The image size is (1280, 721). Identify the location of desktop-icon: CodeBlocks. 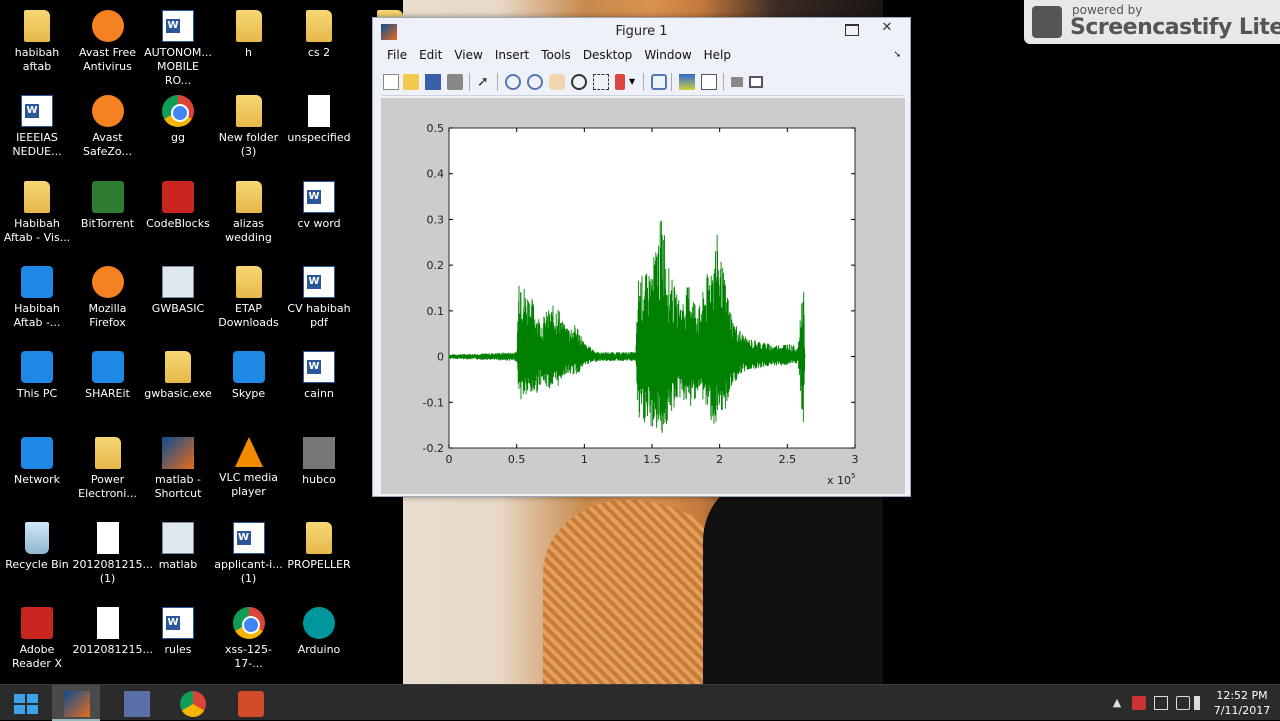
(178, 219).